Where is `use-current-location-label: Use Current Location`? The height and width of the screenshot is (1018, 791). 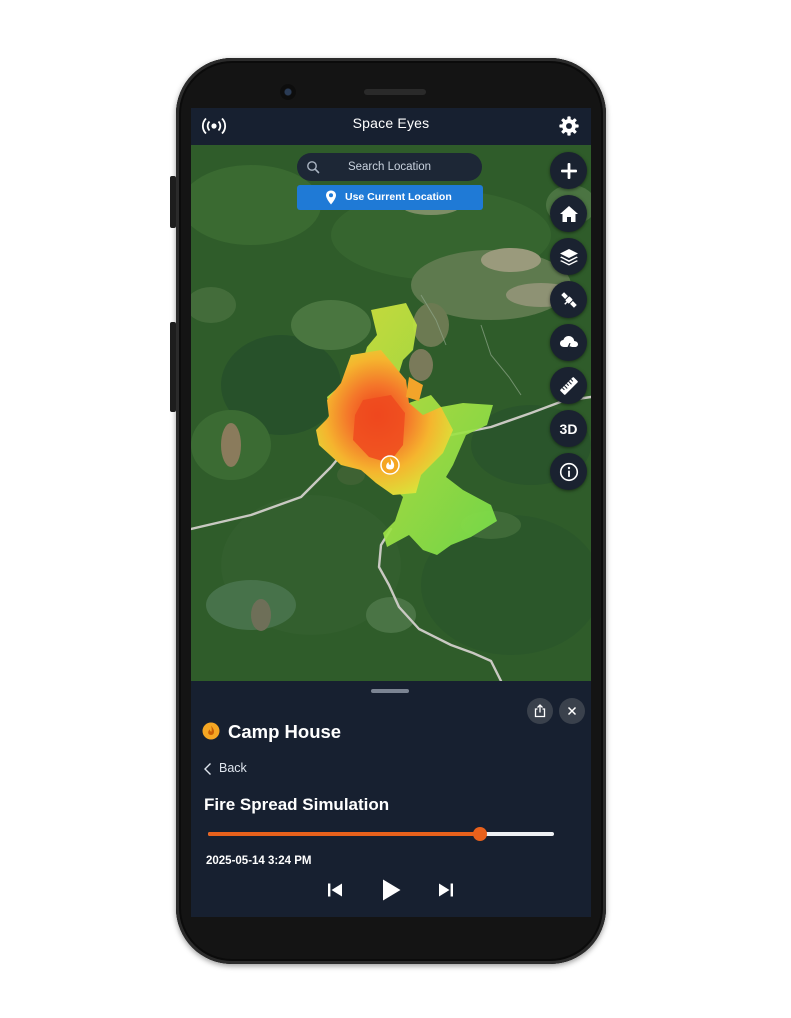 use-current-location-label: Use Current Location is located at coordinates (398, 197).